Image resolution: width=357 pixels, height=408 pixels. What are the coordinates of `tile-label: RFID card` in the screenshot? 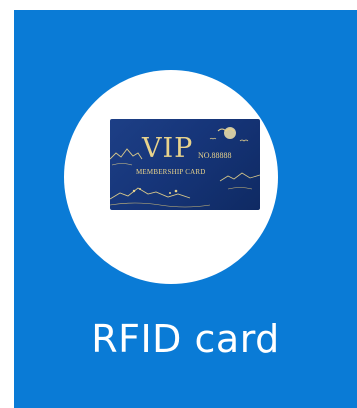 It's located at (185, 339).